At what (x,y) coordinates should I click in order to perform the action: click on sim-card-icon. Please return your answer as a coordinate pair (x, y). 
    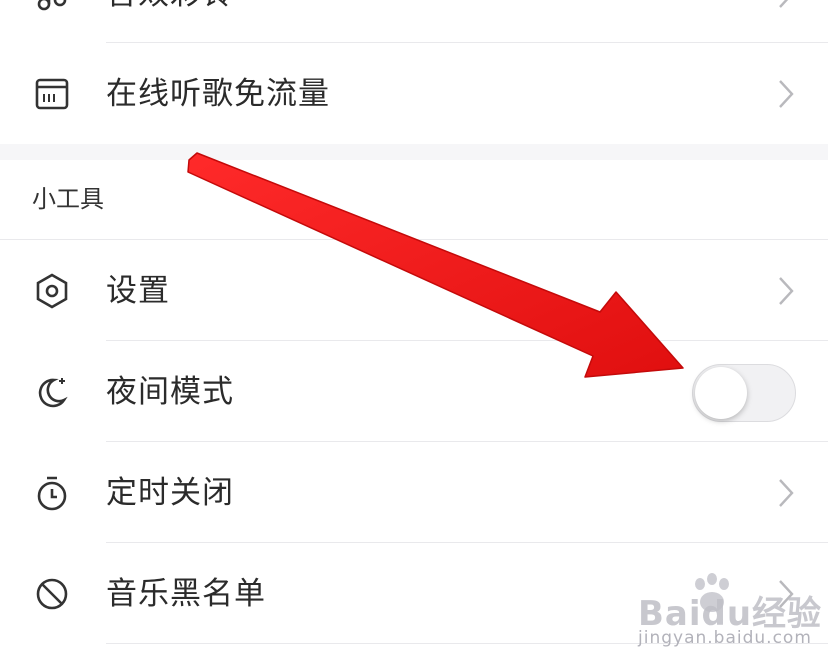
    Looking at the image, I should click on (52, 94).